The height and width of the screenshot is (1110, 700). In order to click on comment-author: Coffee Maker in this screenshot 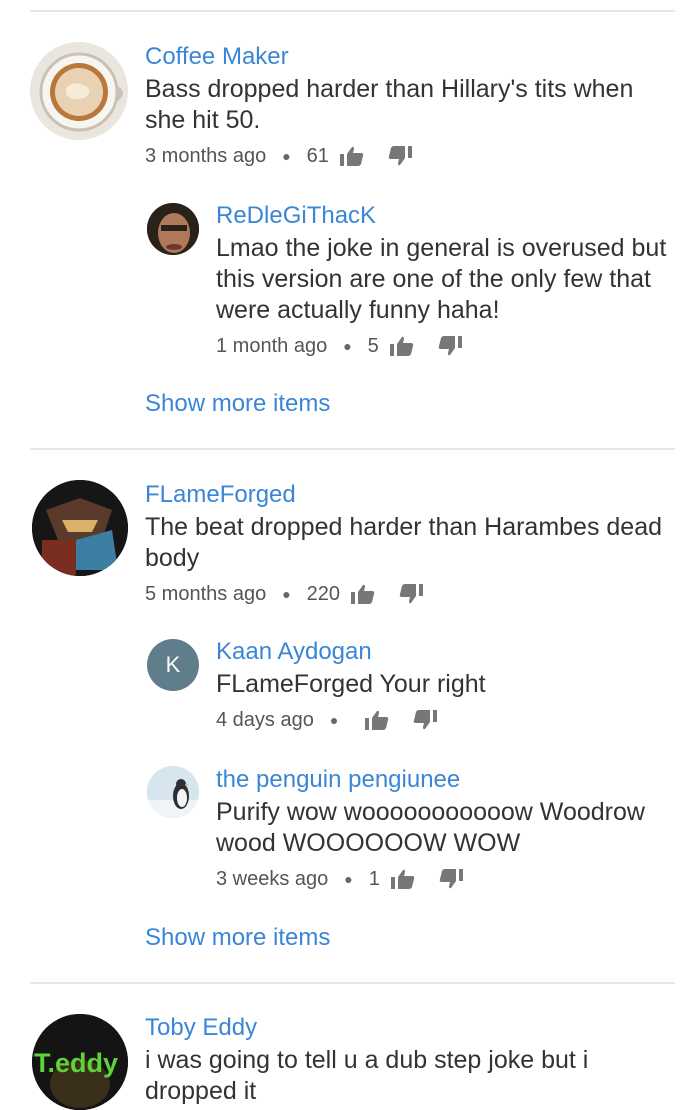, I will do `click(412, 57)`.